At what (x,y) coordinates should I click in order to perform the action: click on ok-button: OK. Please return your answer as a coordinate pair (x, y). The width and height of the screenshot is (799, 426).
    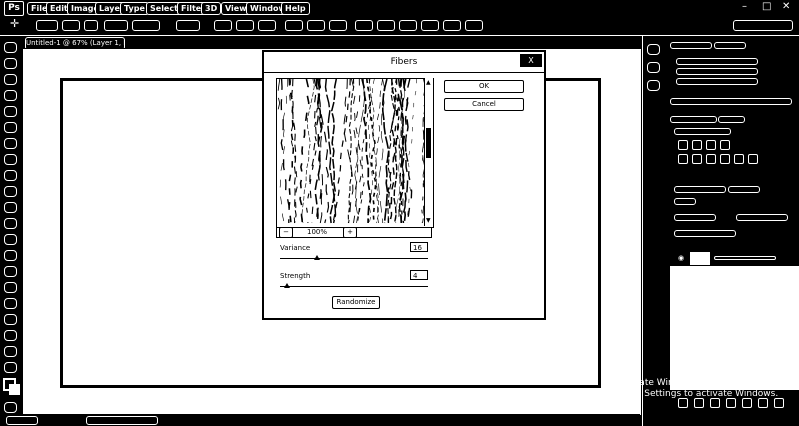
    Looking at the image, I should click on (484, 86).